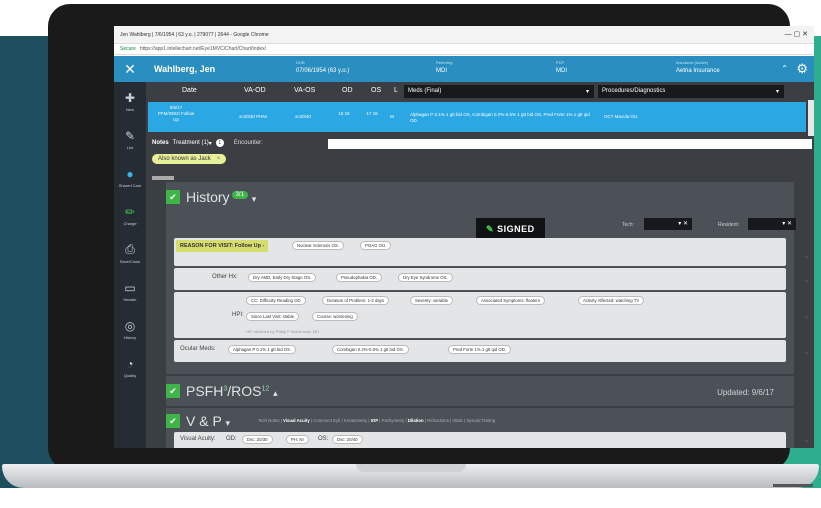 Image resolution: width=821 pixels, height=508 pixels. I want to click on people-icon: ●, so click(130, 173).